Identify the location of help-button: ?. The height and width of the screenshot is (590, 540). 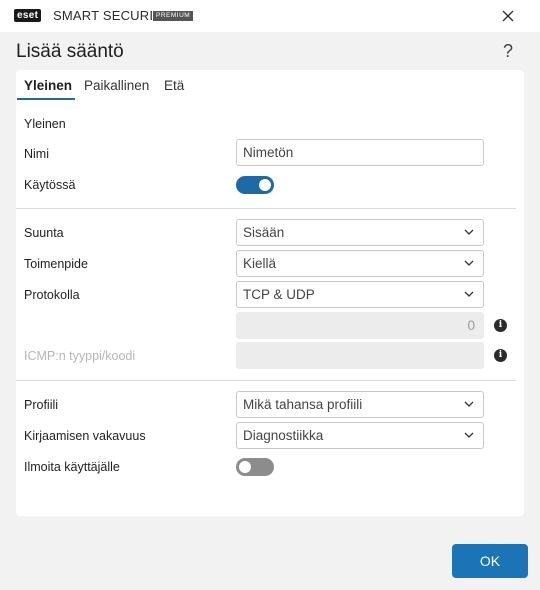
(508, 51).